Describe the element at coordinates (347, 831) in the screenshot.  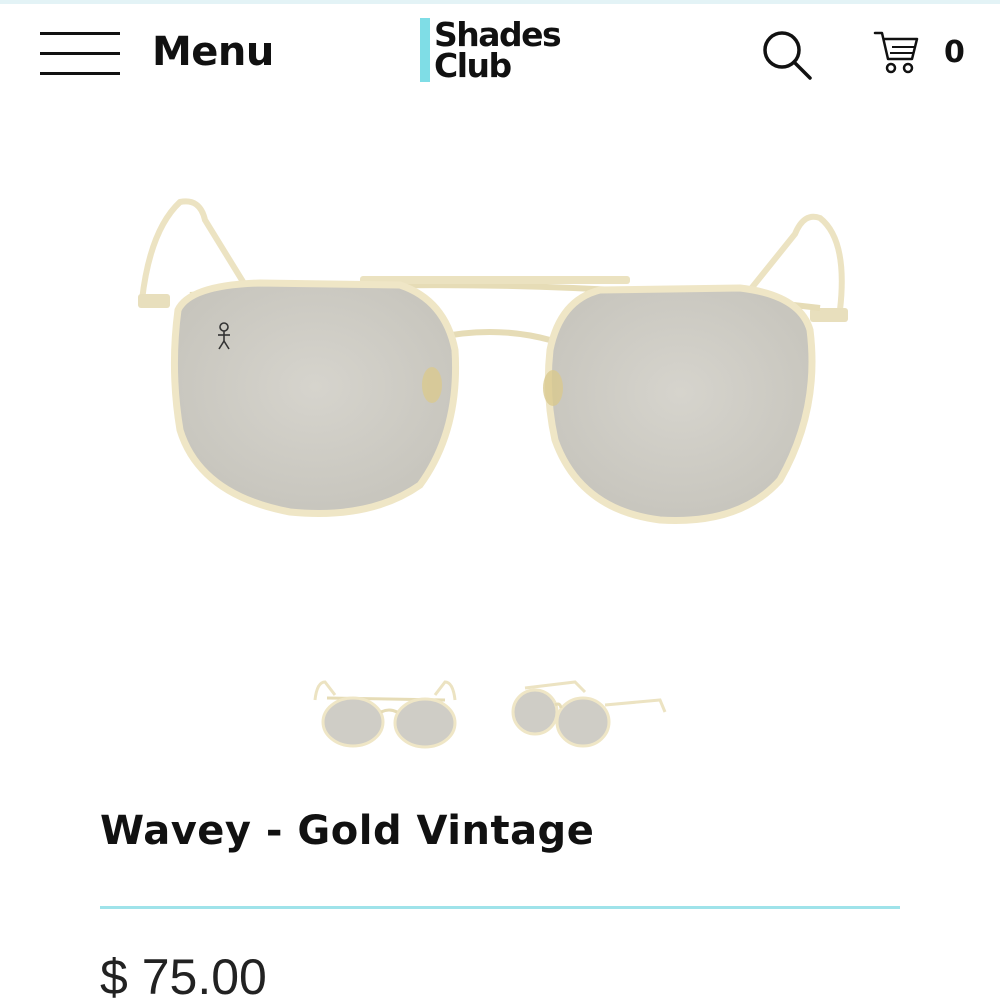
I see `product-title: Wavey - Gold Vintage` at that location.